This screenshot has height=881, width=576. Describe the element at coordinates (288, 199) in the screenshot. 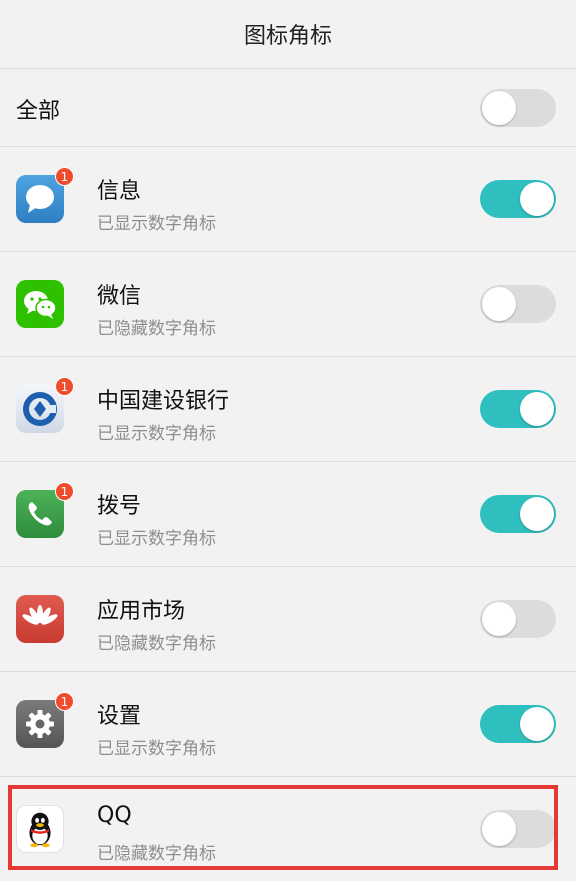

I see `app-row-messages: 1 信息 已显示数字角标` at that location.